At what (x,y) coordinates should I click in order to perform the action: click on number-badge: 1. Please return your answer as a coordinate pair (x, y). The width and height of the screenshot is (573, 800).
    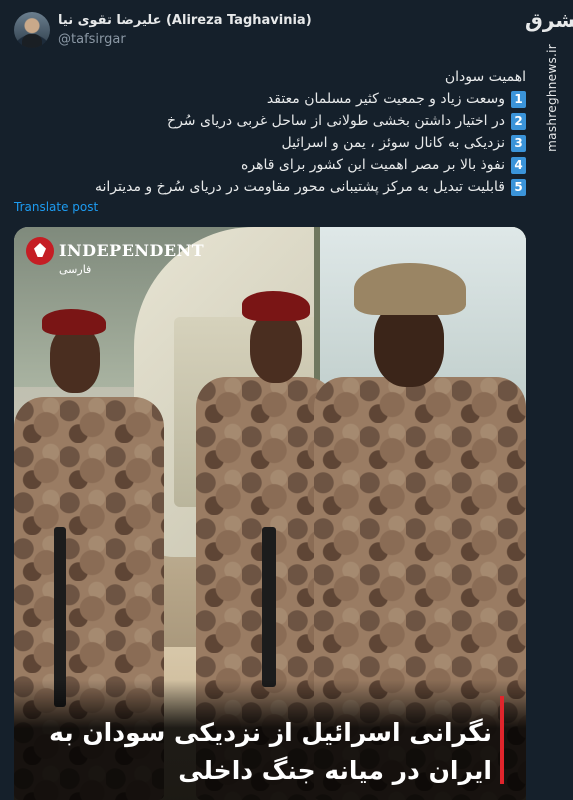
    Looking at the image, I should click on (518, 99).